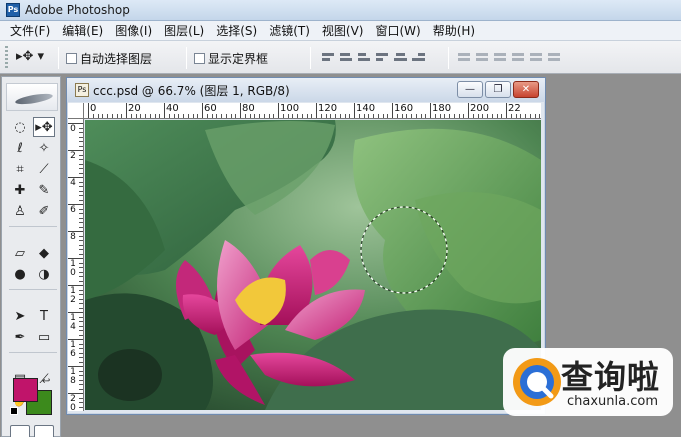  Describe the element at coordinates (46, 381) in the screenshot. I see `swap-colors-icon: ↩` at that location.